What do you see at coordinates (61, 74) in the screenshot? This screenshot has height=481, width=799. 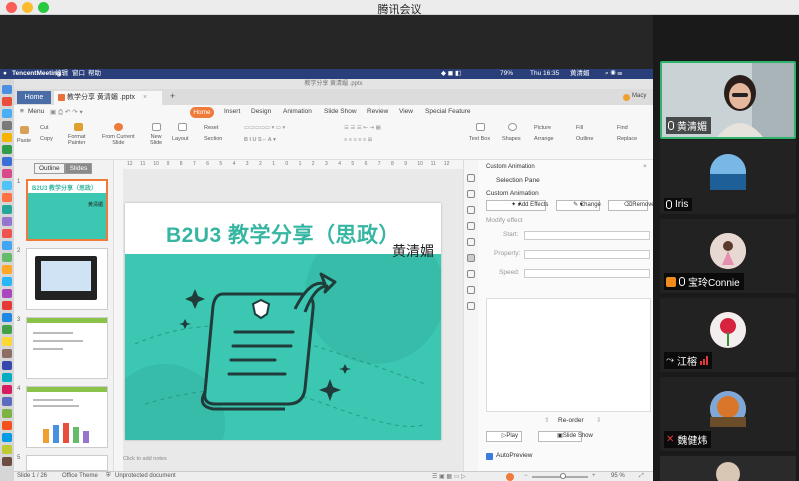 I see `mac-menu-edit: 编辑` at bounding box center [61, 74].